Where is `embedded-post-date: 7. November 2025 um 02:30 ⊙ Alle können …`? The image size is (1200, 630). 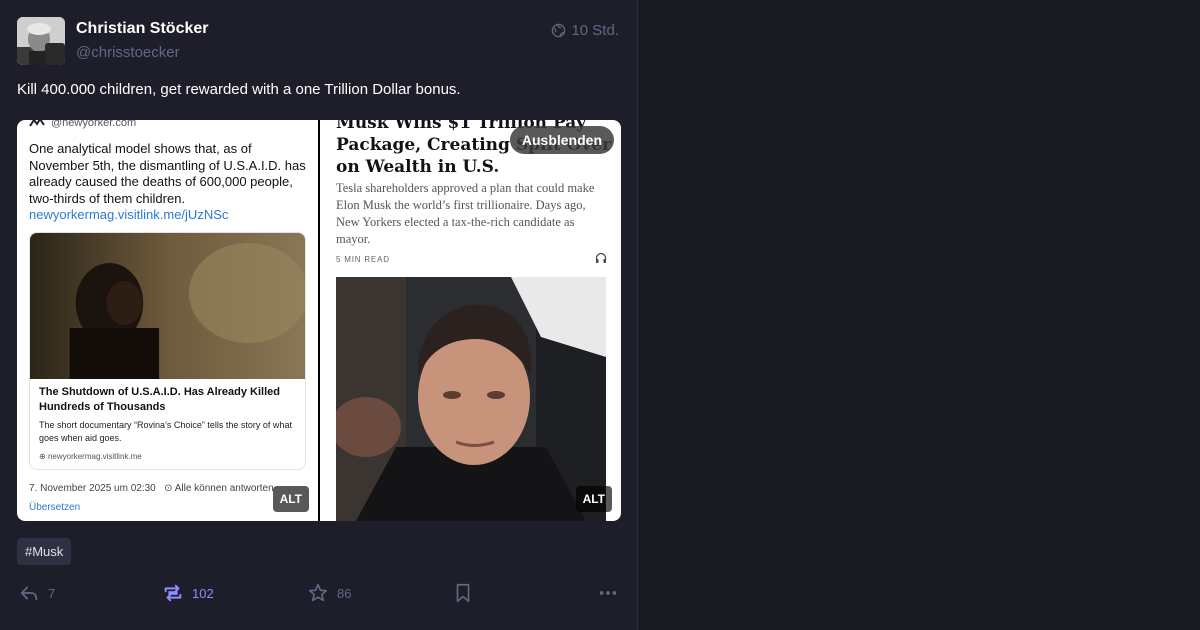 embedded-post-date: 7. November 2025 um 02:30 ⊙ Alle können … is located at coordinates (151, 488).